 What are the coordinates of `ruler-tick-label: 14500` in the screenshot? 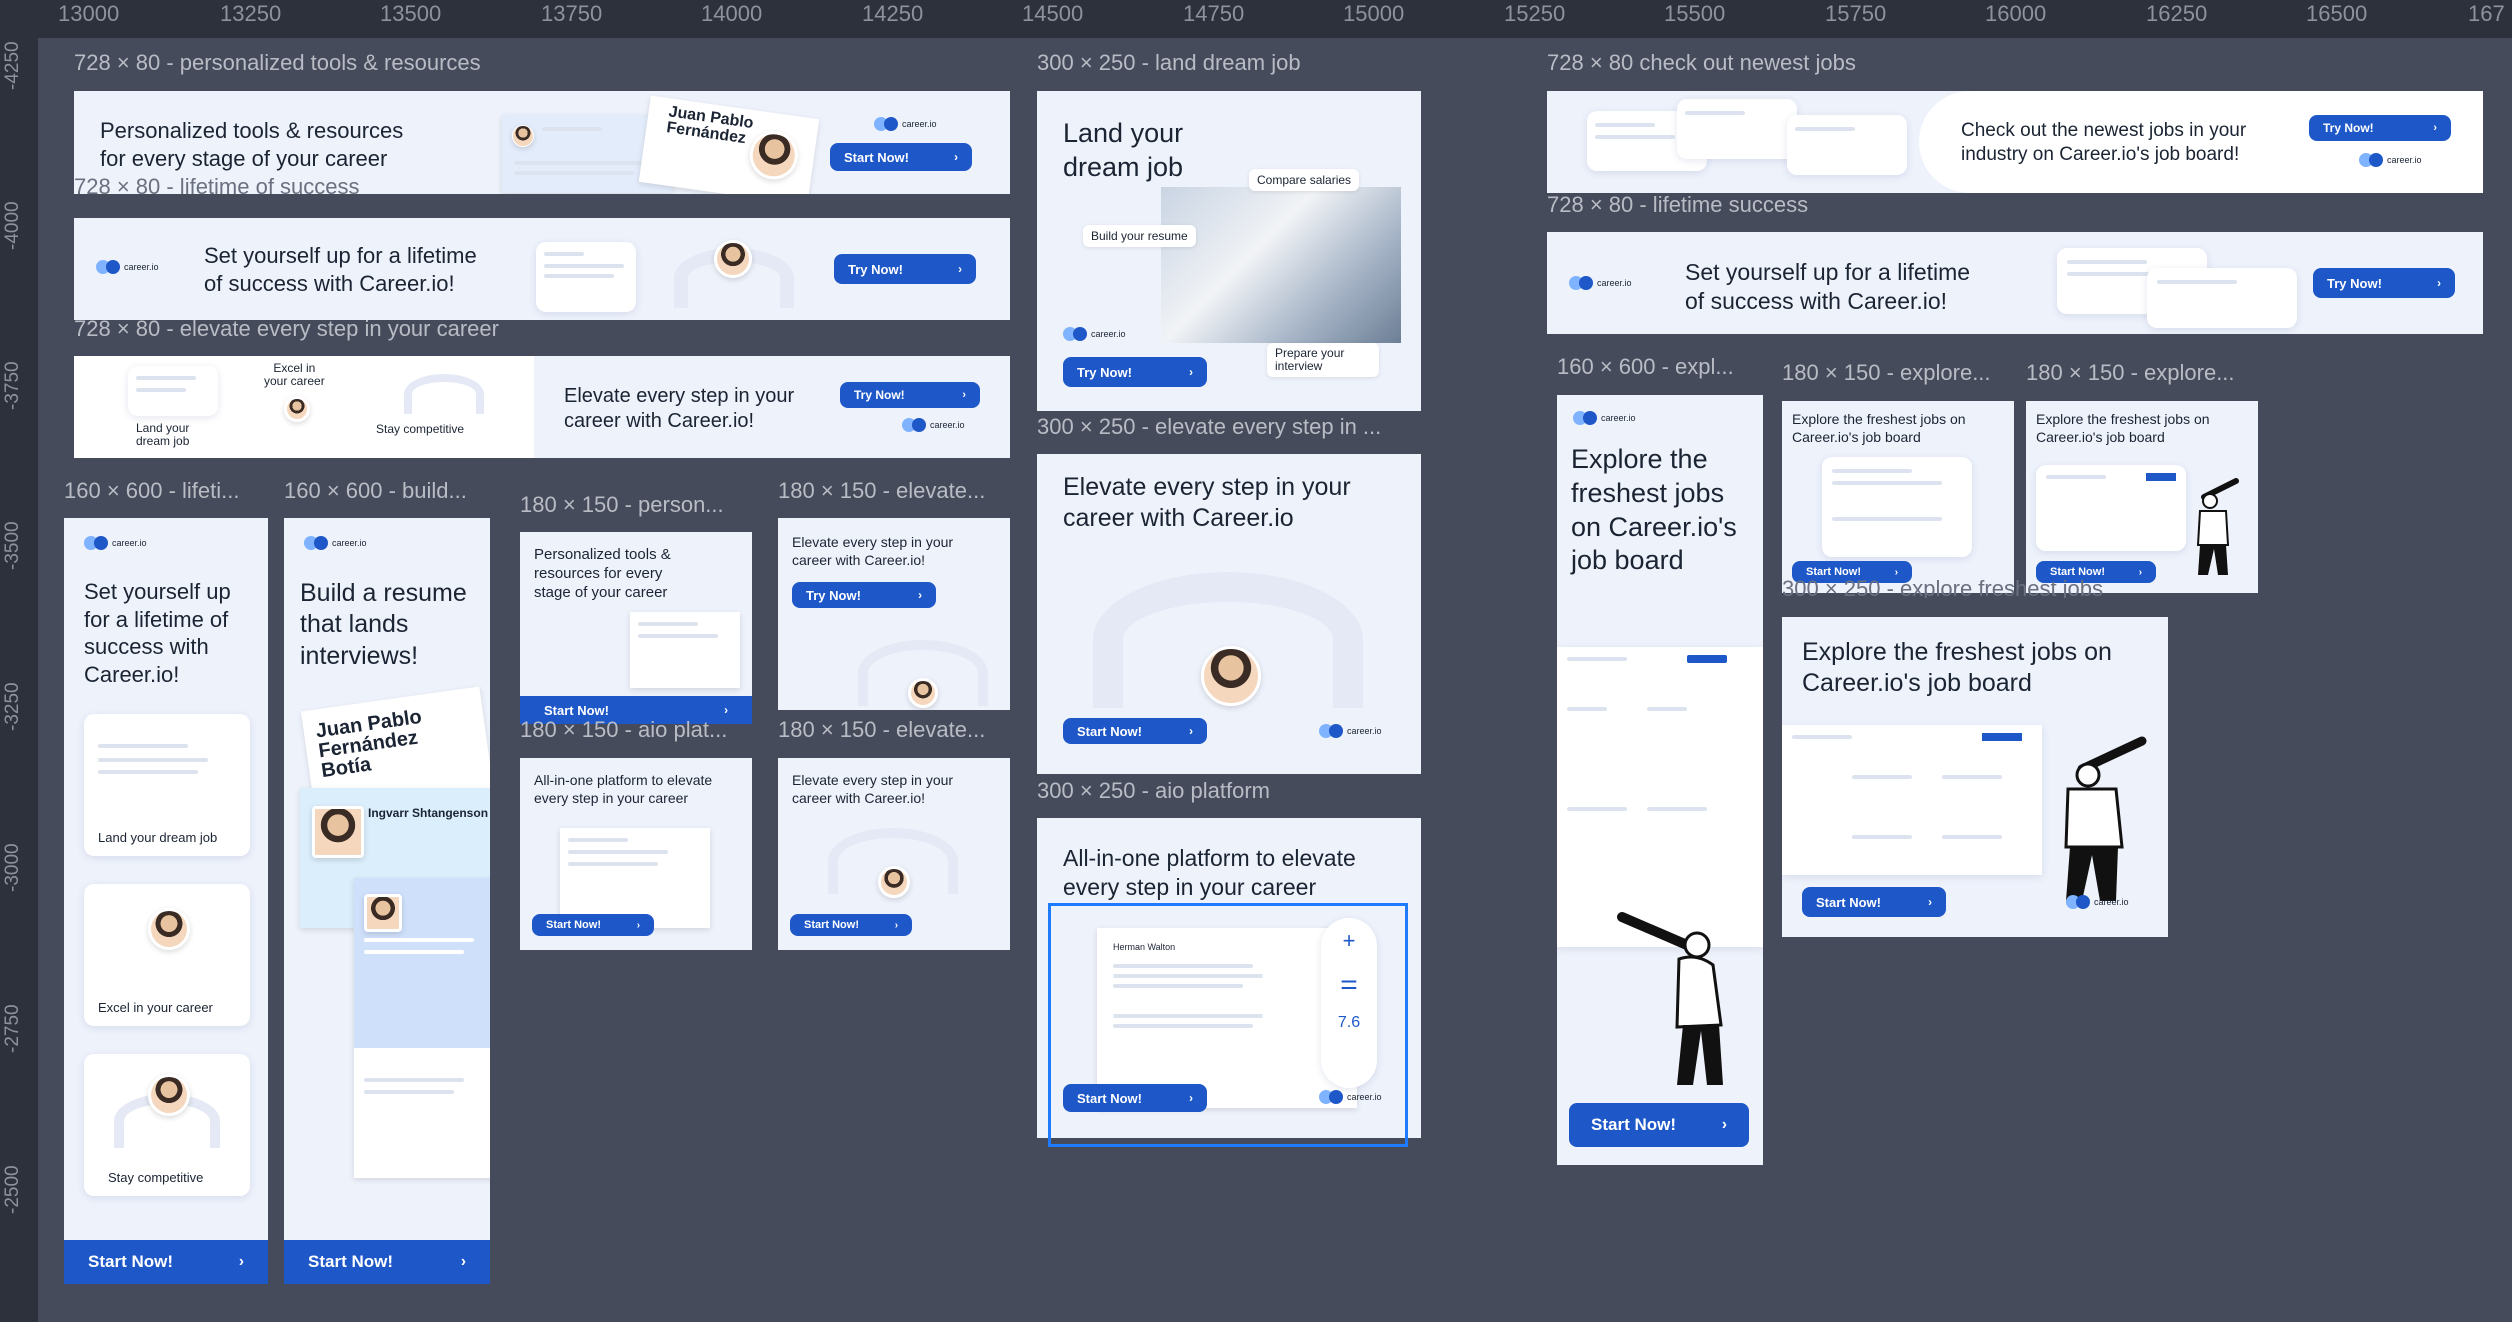 It's located at (1053, 13).